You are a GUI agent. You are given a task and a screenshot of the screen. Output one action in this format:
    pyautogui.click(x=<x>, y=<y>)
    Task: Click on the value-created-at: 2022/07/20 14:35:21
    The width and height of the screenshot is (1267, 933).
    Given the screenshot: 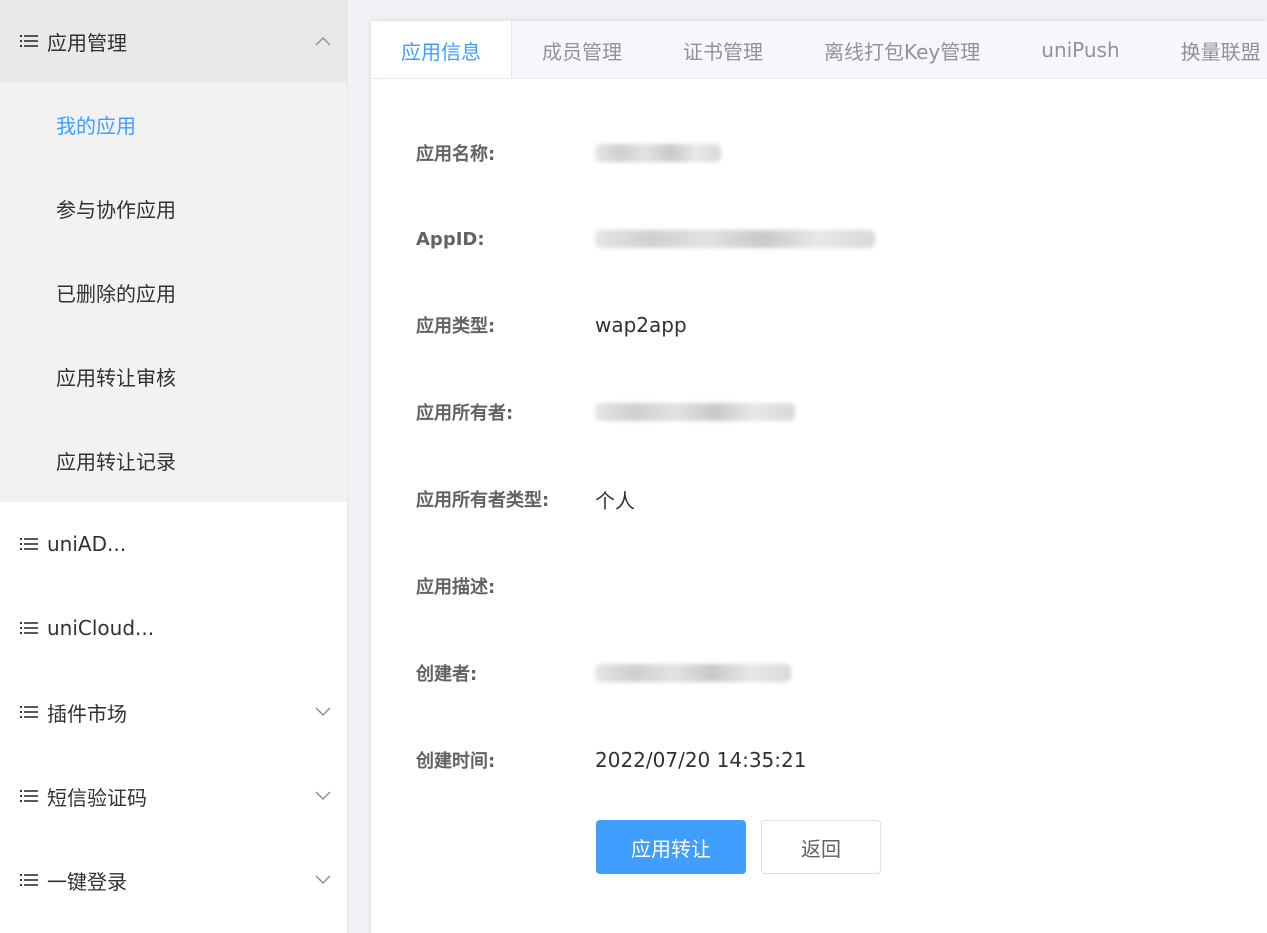 What is the action you would take?
    pyautogui.click(x=701, y=760)
    